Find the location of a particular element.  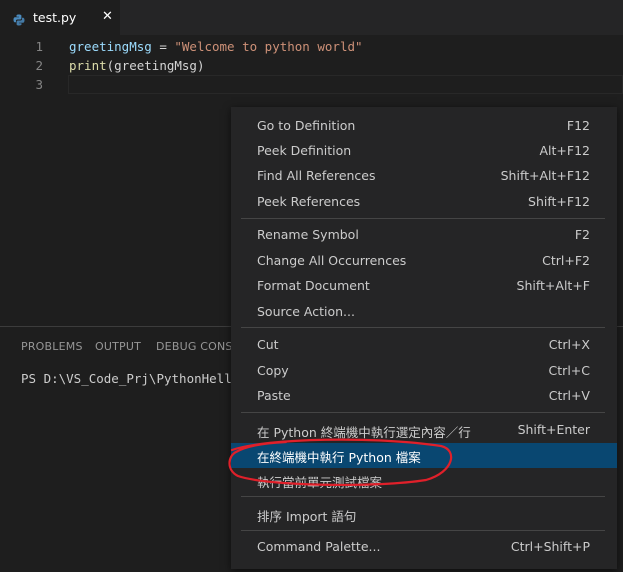

menu-item-shortcut: Ctrl+X is located at coordinates (569, 344).